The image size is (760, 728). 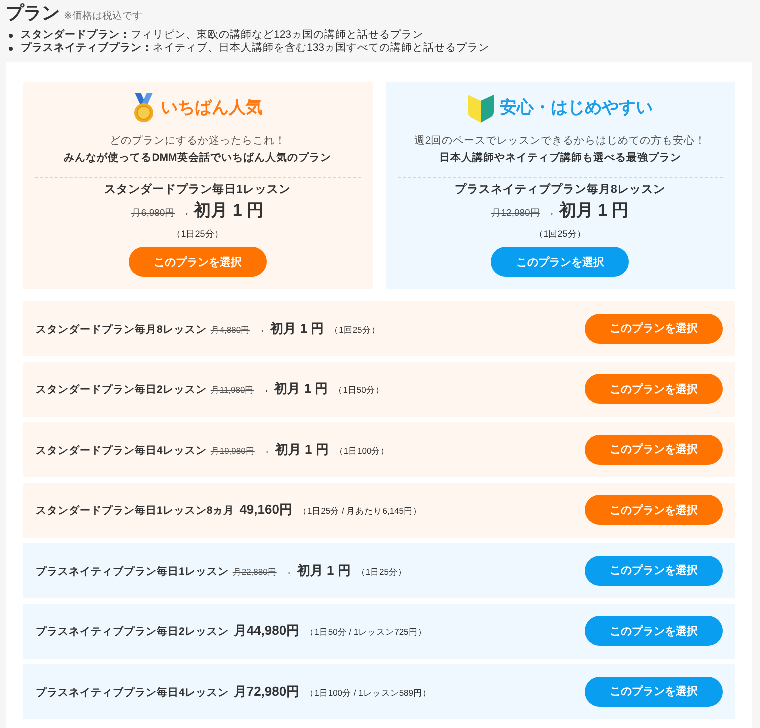 I want to click on old-price: 月12,980円, so click(x=515, y=213).